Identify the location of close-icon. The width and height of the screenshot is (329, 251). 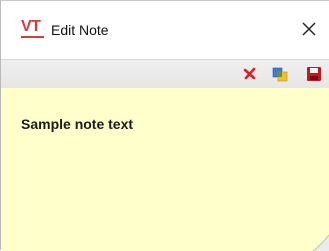
(309, 29).